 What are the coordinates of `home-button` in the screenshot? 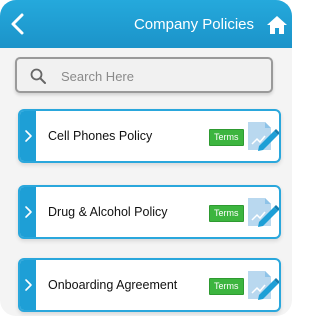 It's located at (277, 25).